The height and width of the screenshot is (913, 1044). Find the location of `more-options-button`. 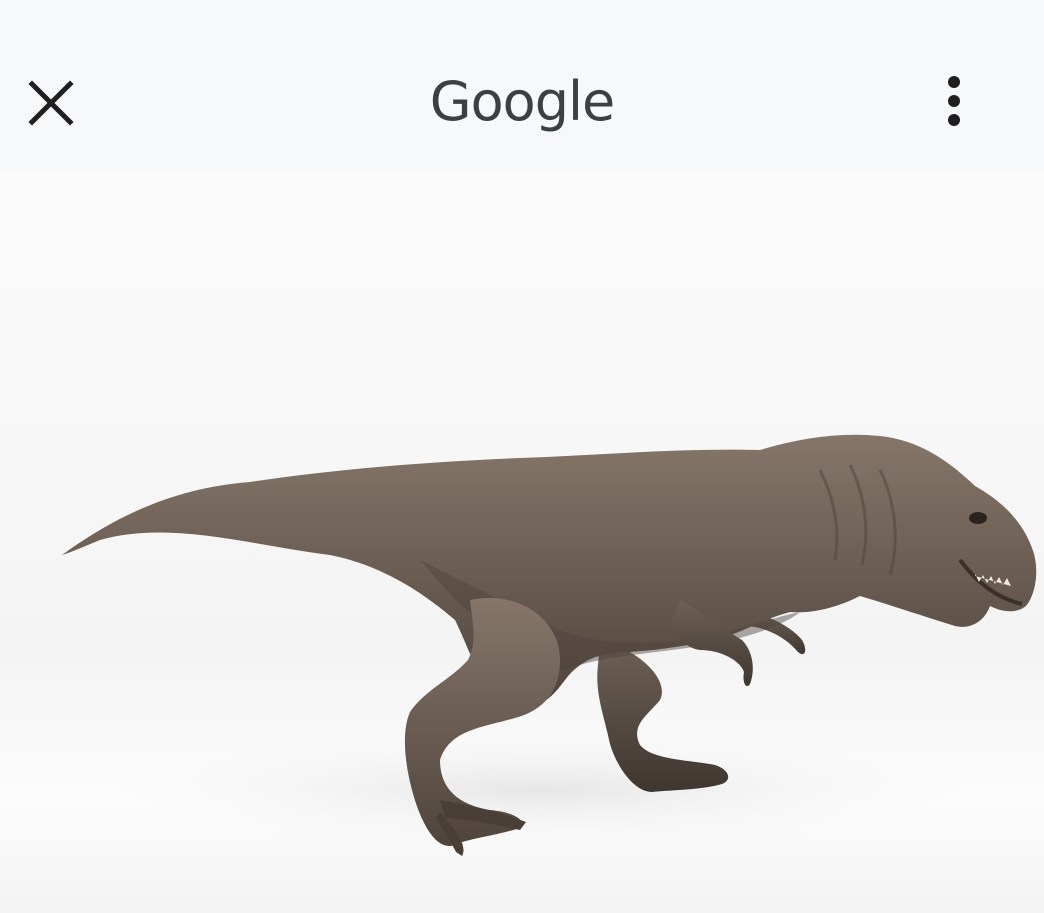

more-options-button is located at coordinates (954, 101).